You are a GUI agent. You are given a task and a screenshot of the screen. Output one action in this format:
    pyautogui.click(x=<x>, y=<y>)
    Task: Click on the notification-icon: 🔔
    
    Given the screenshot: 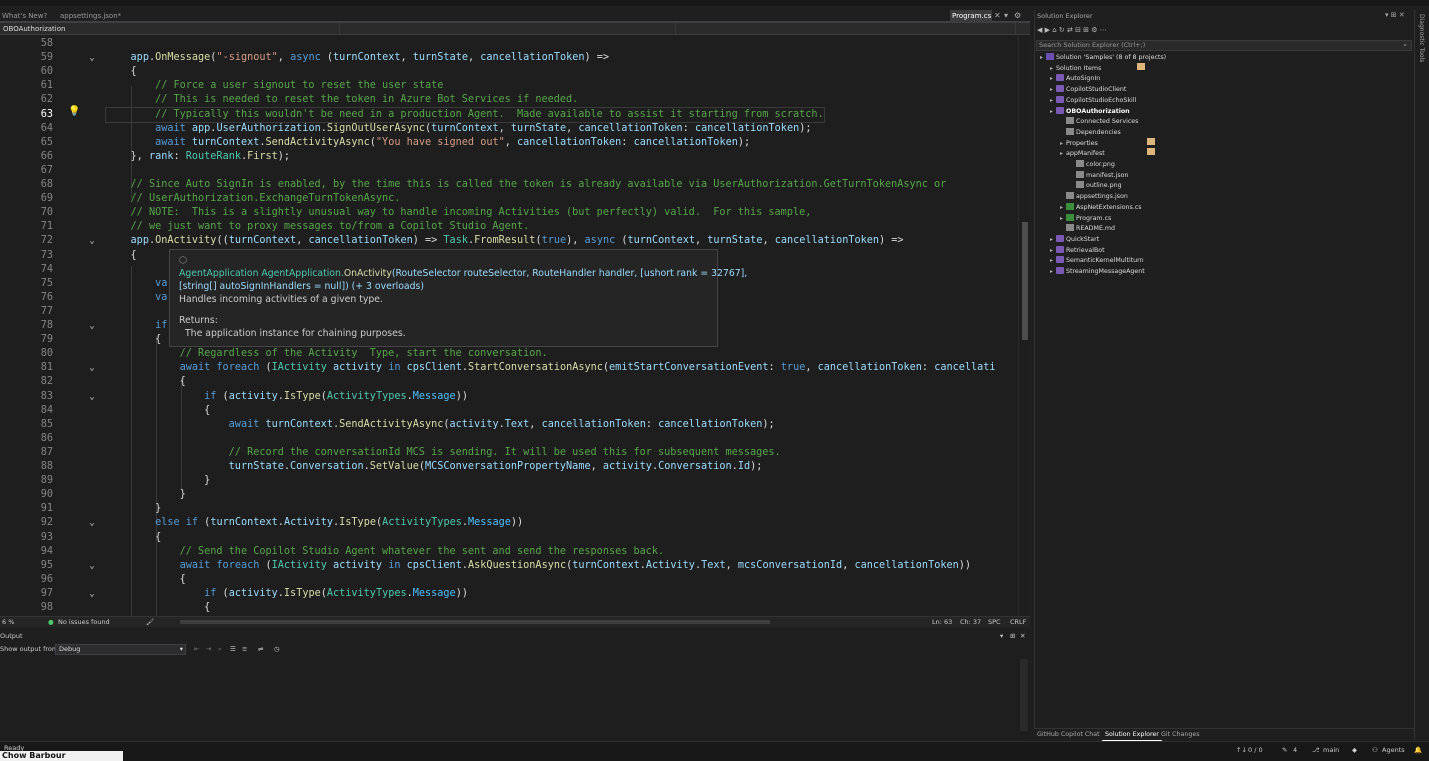 What is the action you would take?
    pyautogui.click(x=1418, y=750)
    